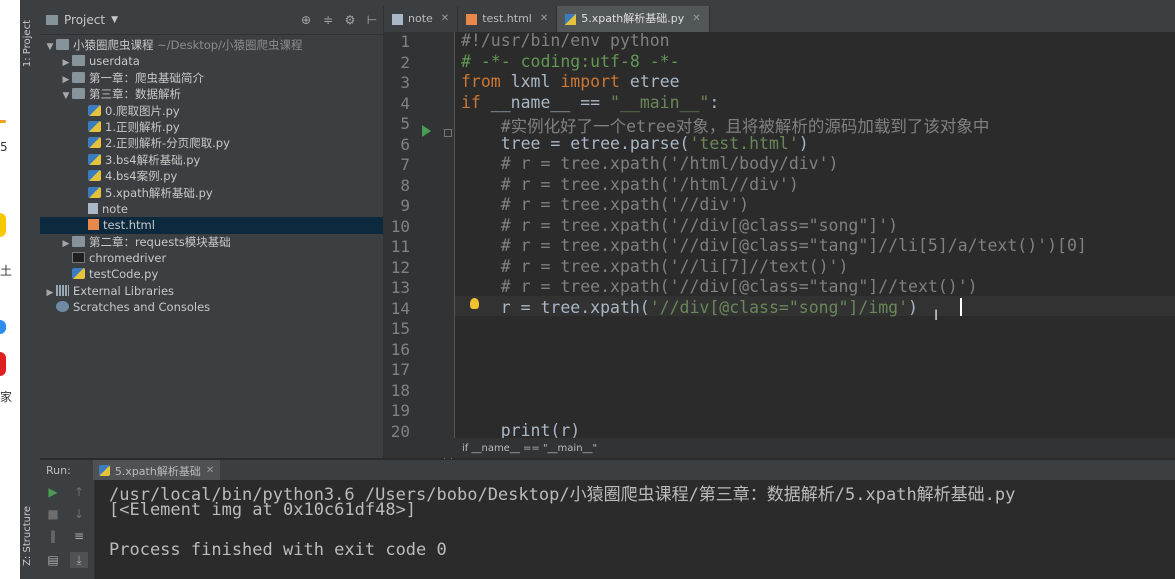  I want to click on tree-item: testCode.py, so click(211, 274).